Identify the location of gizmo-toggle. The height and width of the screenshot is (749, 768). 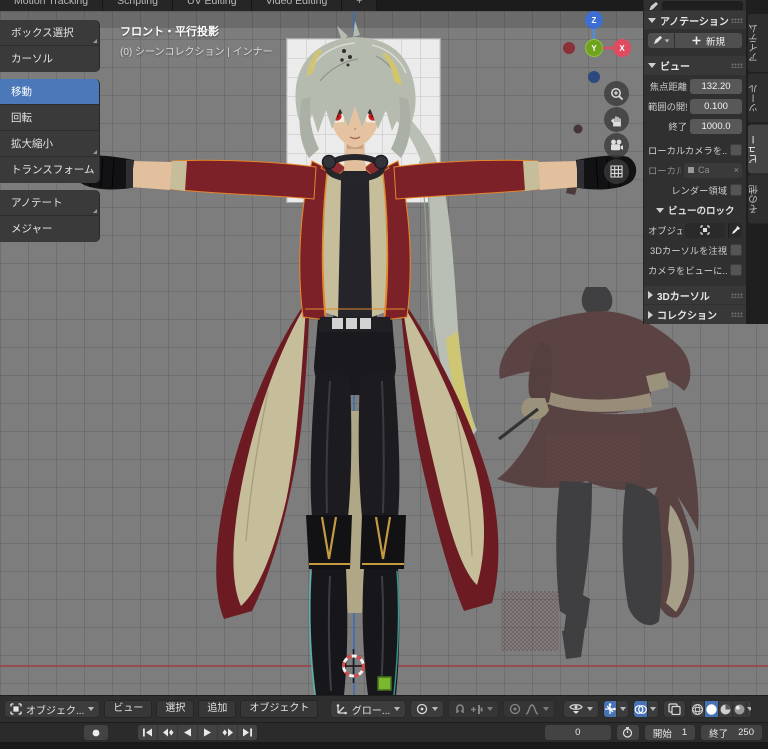
(616, 709).